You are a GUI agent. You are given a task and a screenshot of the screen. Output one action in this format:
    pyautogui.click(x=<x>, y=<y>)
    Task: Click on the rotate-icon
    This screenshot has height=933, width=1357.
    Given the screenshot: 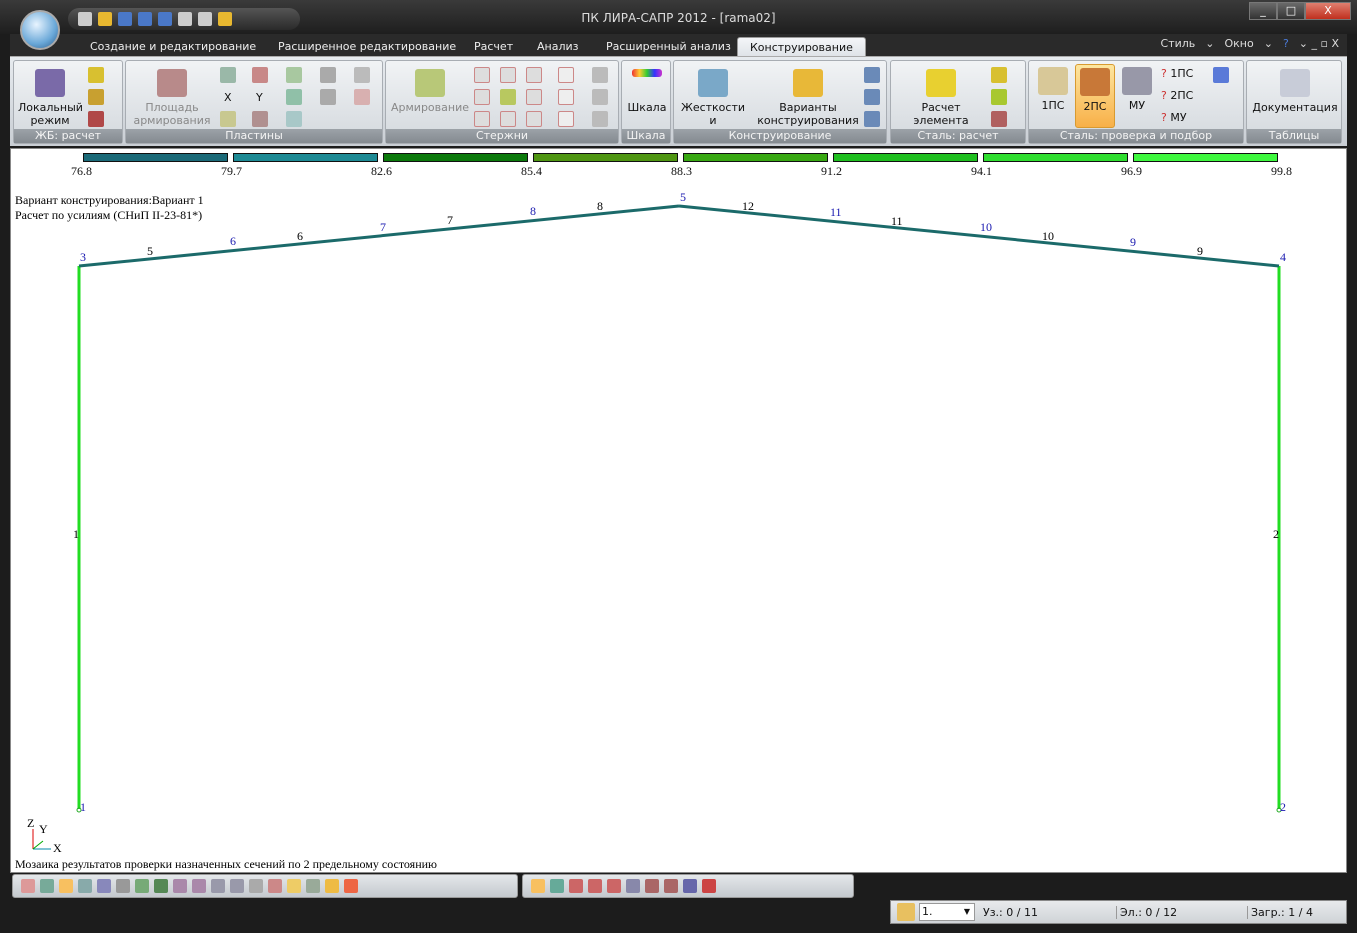 What is the action you would take?
    pyautogui.click(x=142, y=886)
    